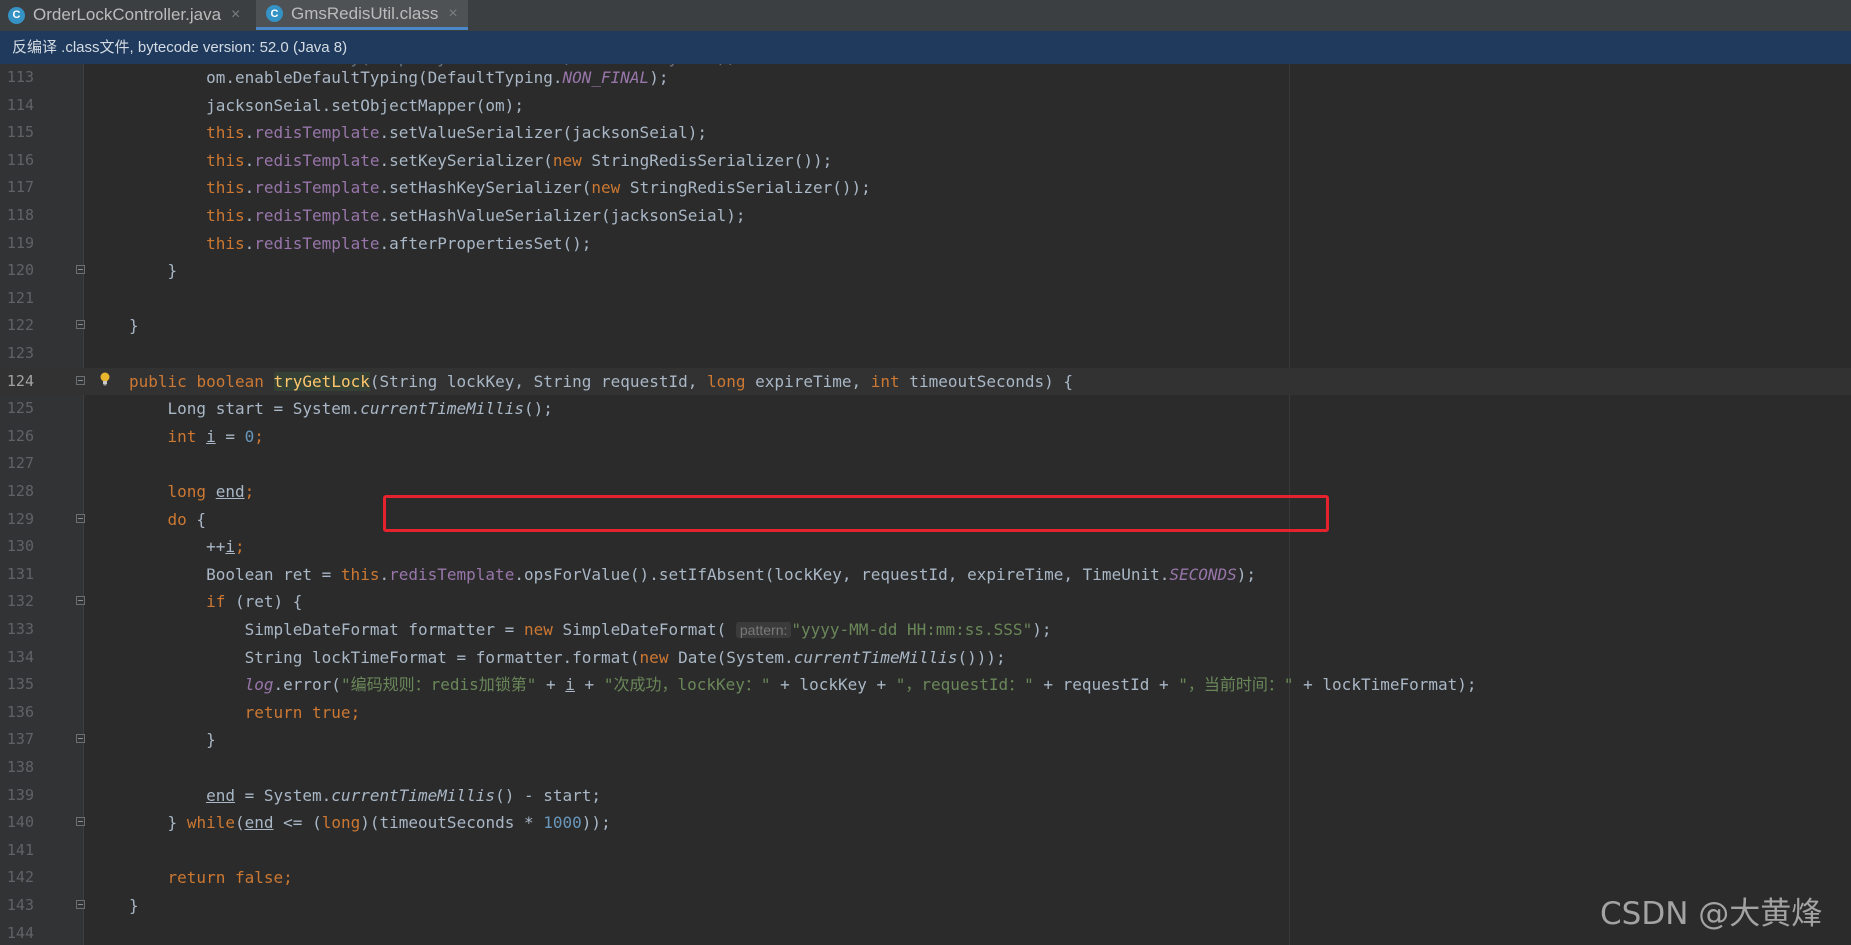 This screenshot has height=945, width=1851. What do you see at coordinates (925, 547) in the screenshot?
I see `code-line: 130 ++i;` at bounding box center [925, 547].